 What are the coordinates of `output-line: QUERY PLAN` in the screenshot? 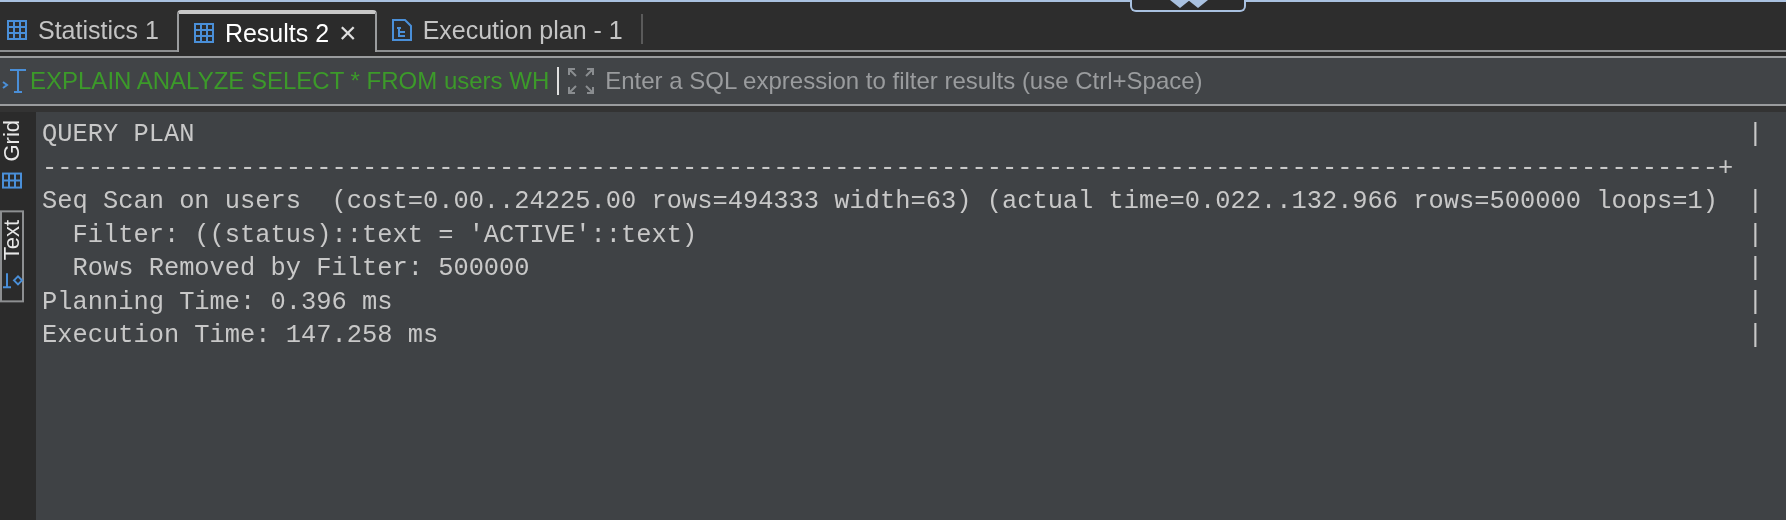 It's located at (118, 135).